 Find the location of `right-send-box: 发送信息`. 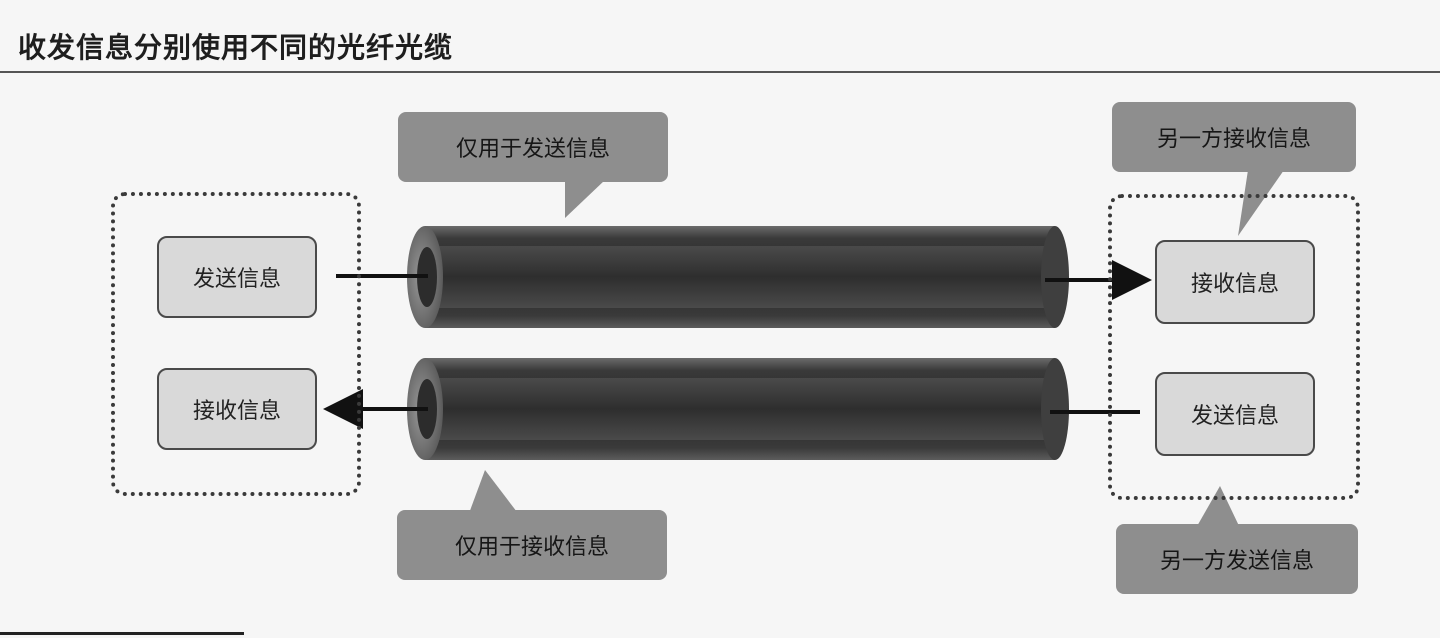

right-send-box: 发送信息 is located at coordinates (1235, 414).